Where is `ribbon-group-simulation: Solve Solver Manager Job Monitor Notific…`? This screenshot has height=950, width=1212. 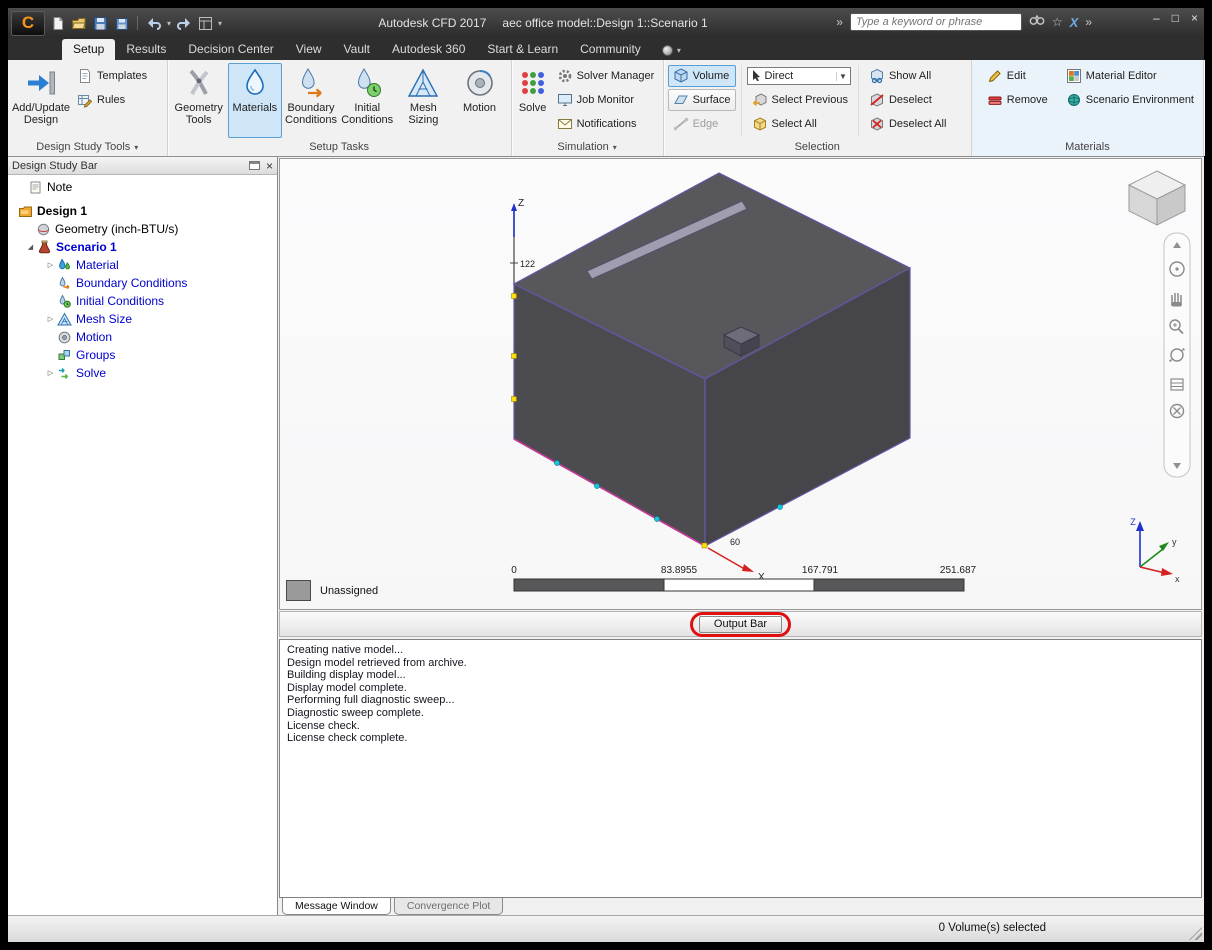
ribbon-group-simulation: Solve Solver Manager Job Monitor Notific… is located at coordinates (588, 108).